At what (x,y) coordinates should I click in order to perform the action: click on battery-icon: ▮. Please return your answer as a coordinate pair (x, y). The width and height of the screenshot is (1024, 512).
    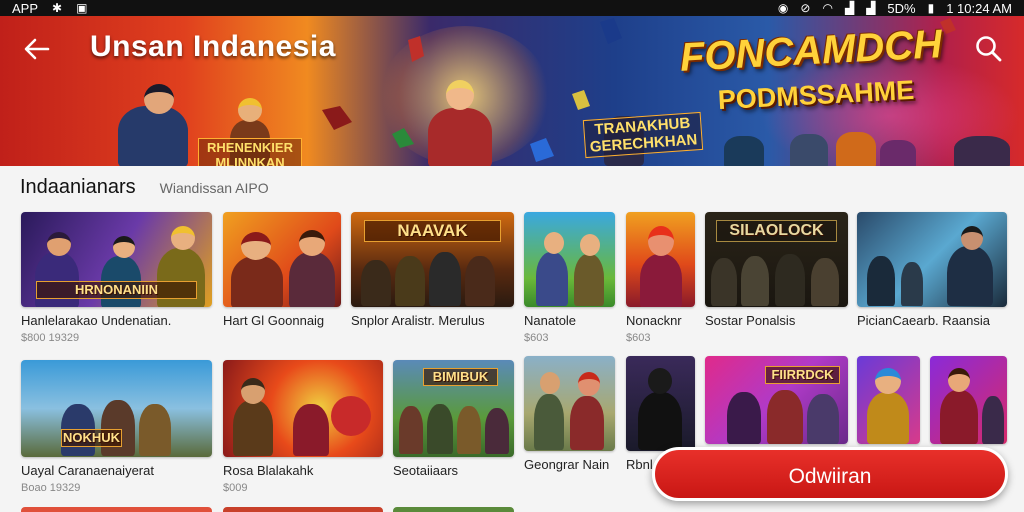
    Looking at the image, I should click on (931, 8).